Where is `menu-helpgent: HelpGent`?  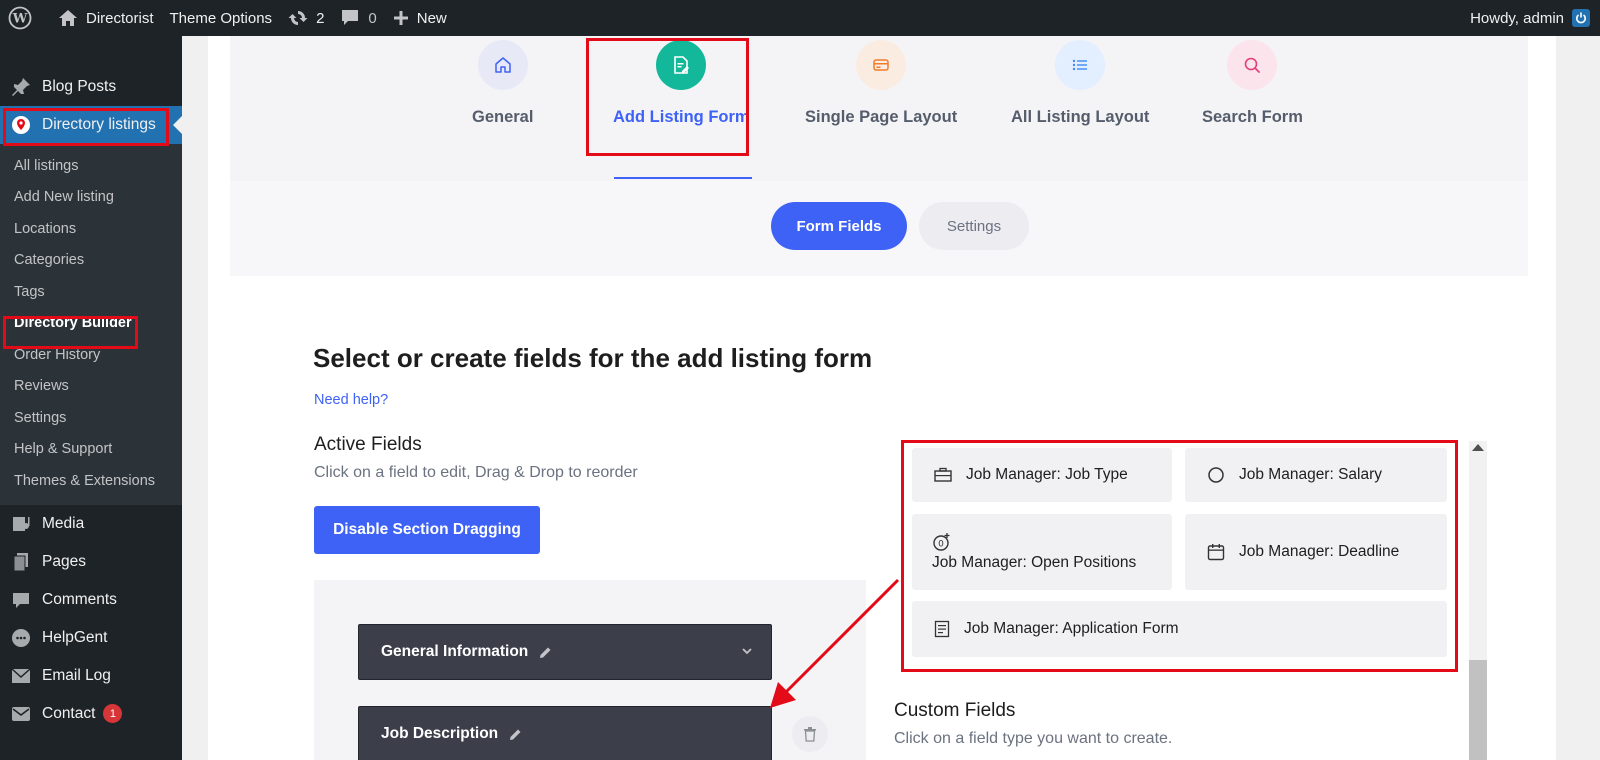
menu-helpgent: HelpGent is located at coordinates (91, 638).